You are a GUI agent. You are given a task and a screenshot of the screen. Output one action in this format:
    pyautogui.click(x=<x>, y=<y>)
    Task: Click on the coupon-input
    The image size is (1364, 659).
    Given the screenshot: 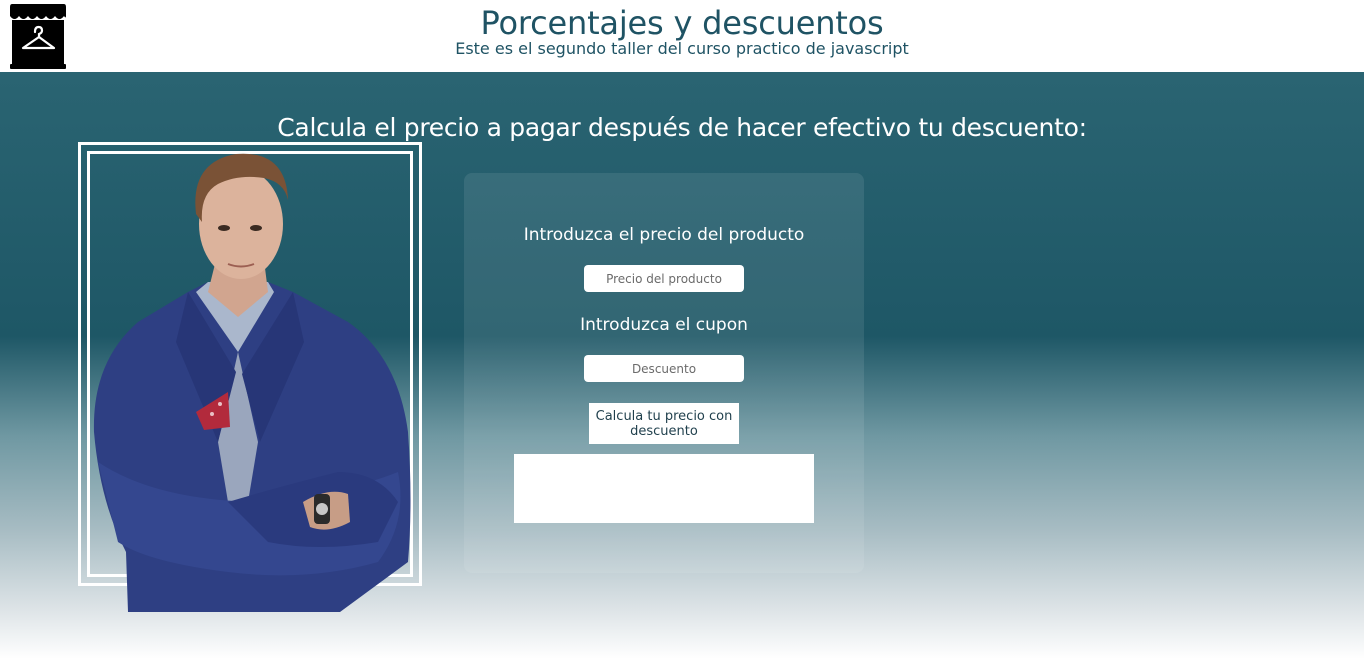 What is the action you would take?
    pyautogui.click(x=664, y=368)
    